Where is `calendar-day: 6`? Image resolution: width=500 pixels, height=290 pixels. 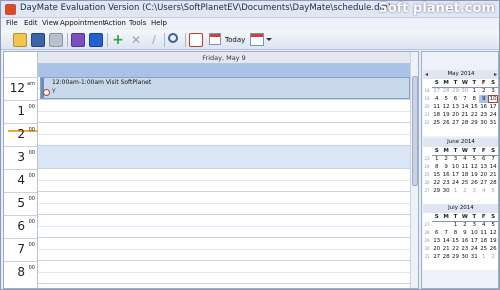
calendar-day: 6 is located at coordinates (436, 233).